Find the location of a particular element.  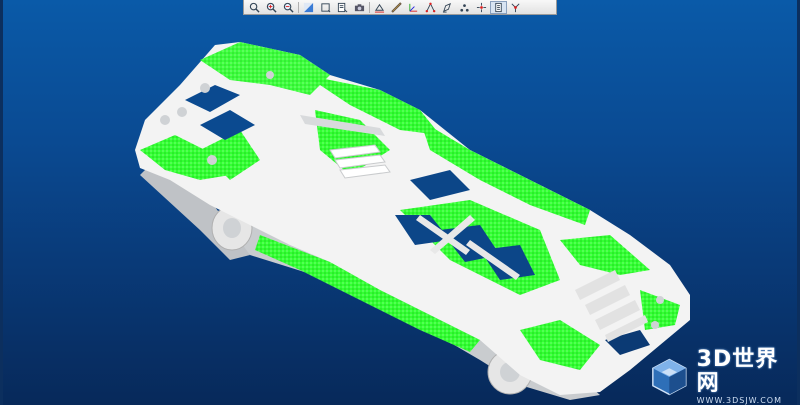

point-icon is located at coordinates (464, 7).